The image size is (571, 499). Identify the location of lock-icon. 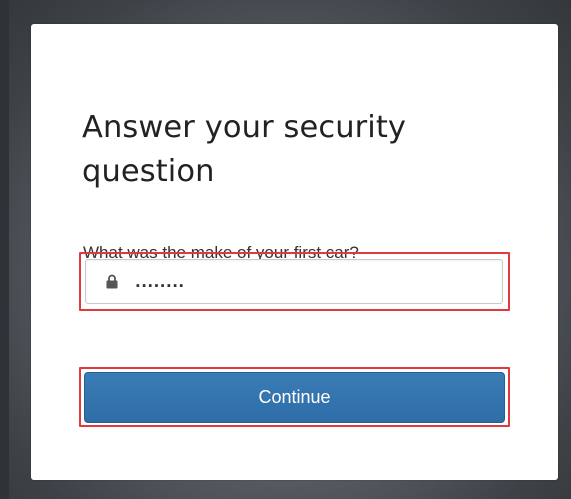
(112, 281).